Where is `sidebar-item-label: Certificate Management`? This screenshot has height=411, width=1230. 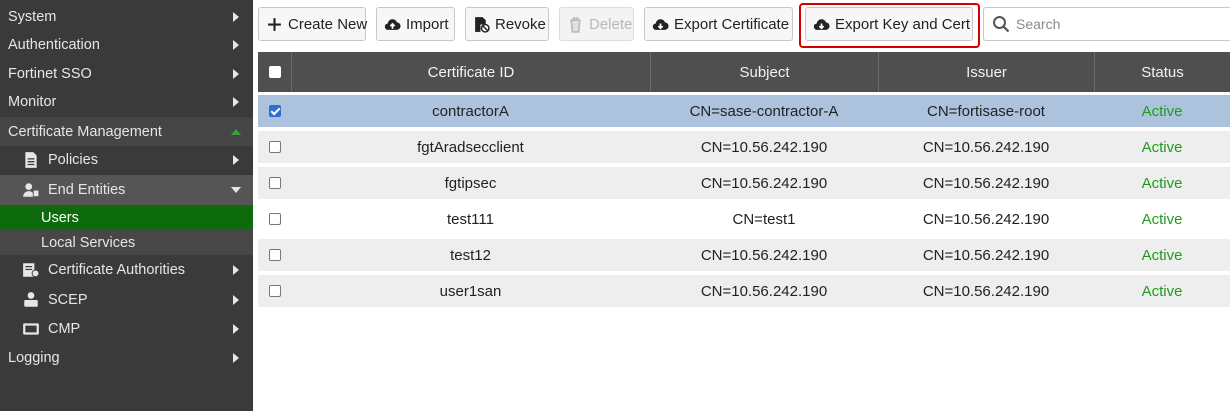
sidebar-item-label: Certificate Management is located at coordinates (85, 131).